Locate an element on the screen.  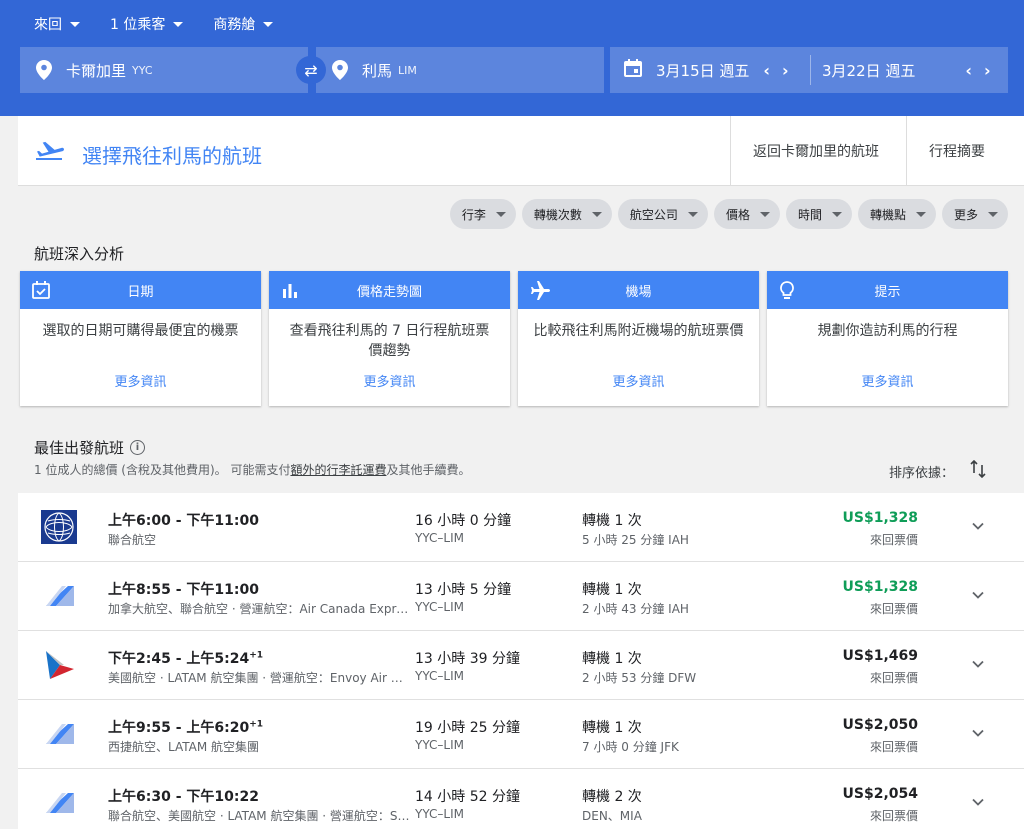
flight-times: 上午6:00 - 下午11:00 is located at coordinates (183, 520).